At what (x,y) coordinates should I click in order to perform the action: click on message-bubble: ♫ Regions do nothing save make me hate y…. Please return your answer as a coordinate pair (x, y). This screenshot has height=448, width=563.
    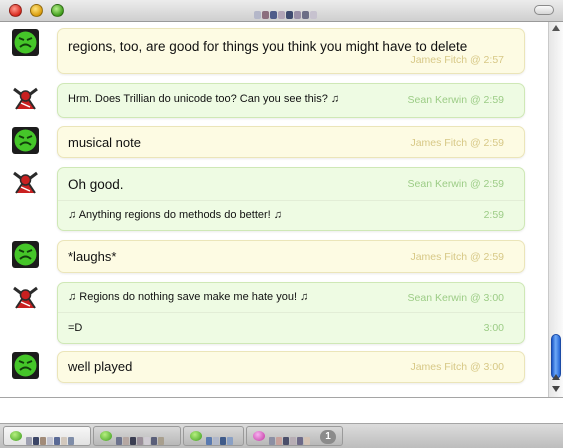
    Looking at the image, I should click on (291, 313).